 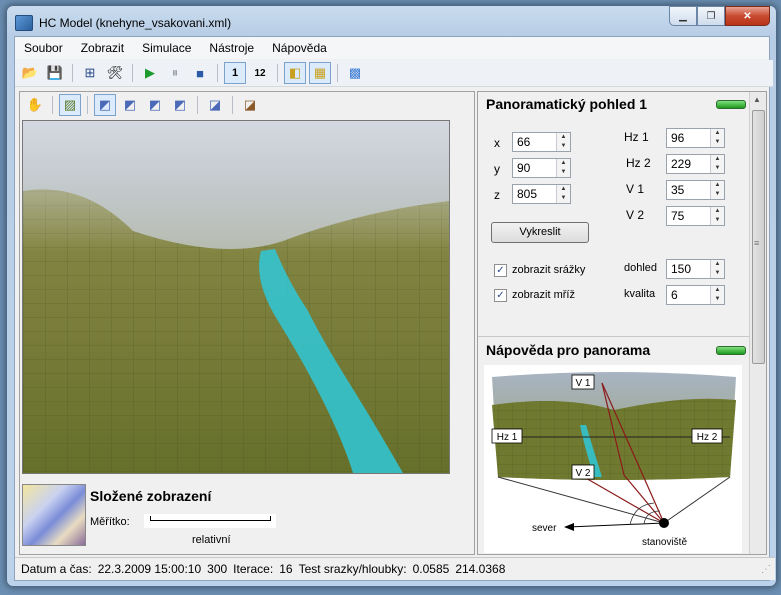 What do you see at coordinates (541, 168) in the screenshot?
I see `y-input: 90 ▲ ▼` at bounding box center [541, 168].